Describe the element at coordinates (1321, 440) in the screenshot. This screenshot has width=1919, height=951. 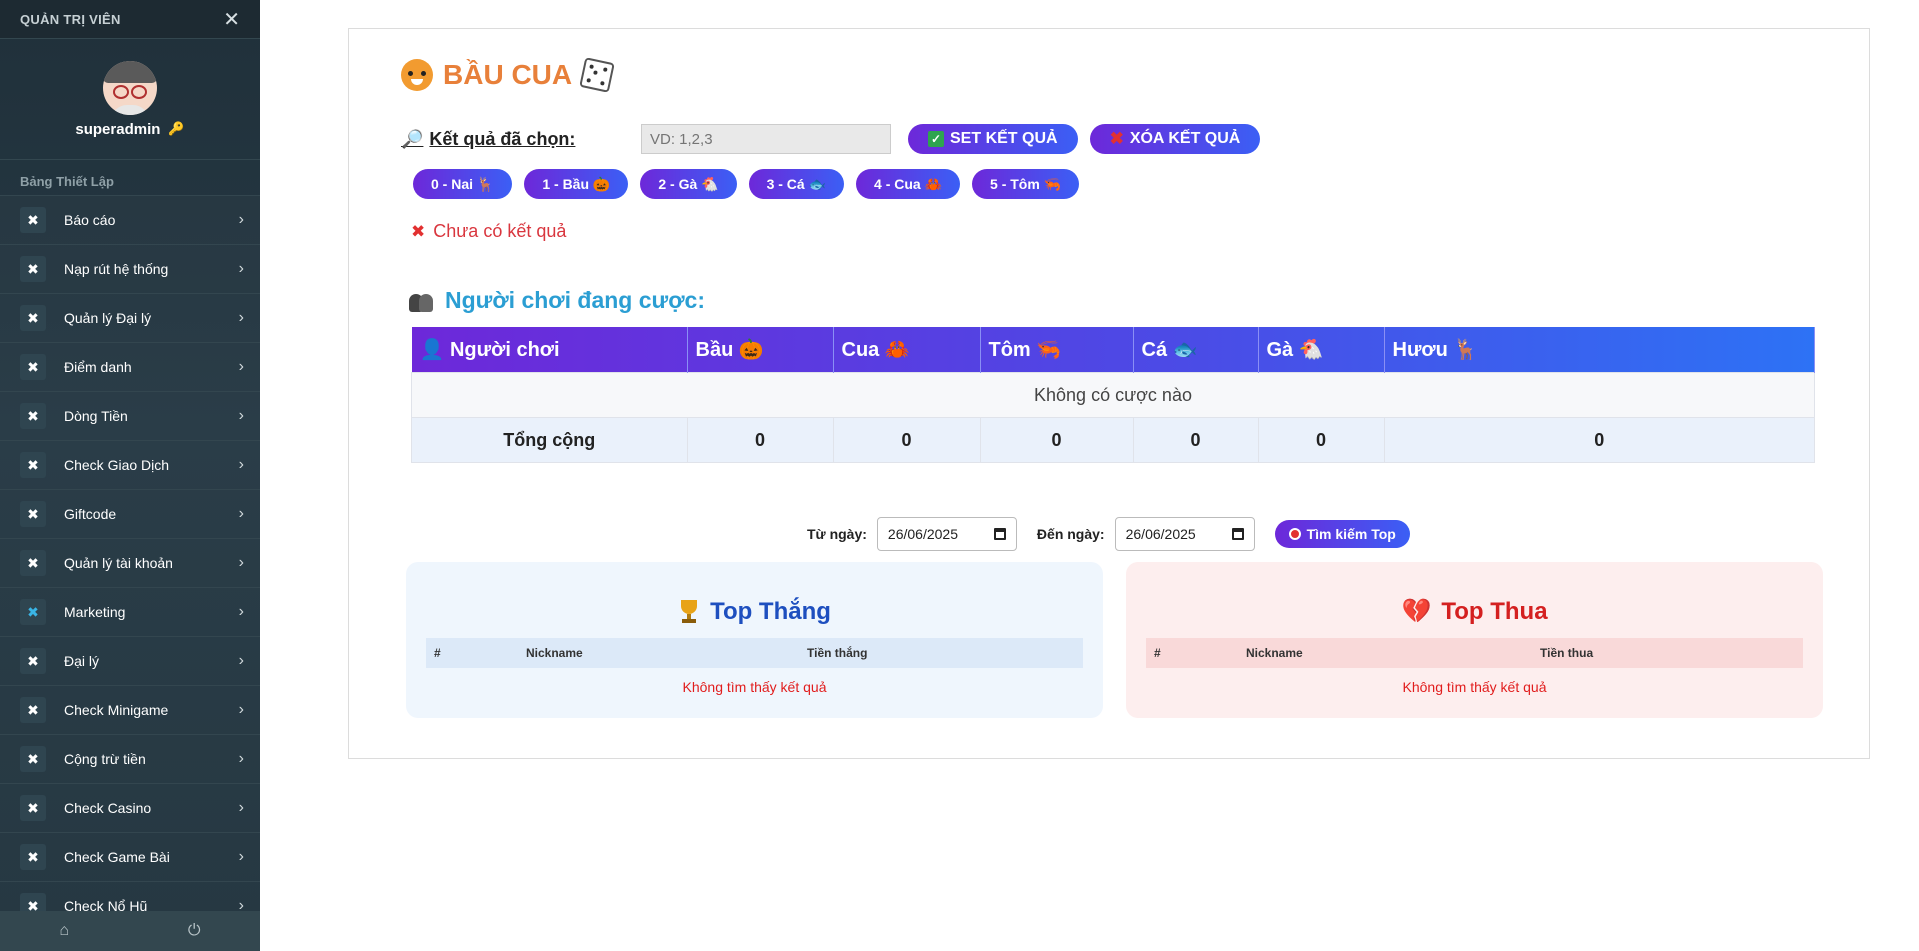
I see `total-ga: 0` at that location.